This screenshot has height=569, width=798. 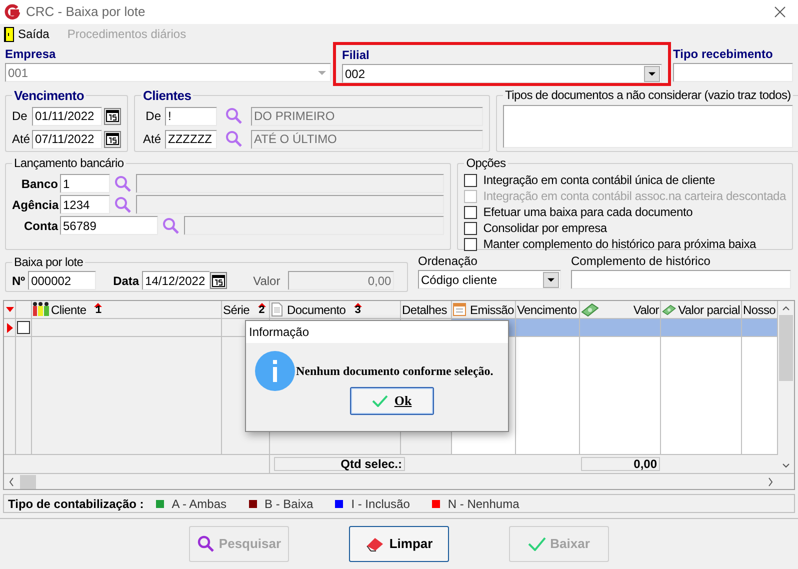 I want to click on company-dropdown: 001, so click(x=168, y=72).